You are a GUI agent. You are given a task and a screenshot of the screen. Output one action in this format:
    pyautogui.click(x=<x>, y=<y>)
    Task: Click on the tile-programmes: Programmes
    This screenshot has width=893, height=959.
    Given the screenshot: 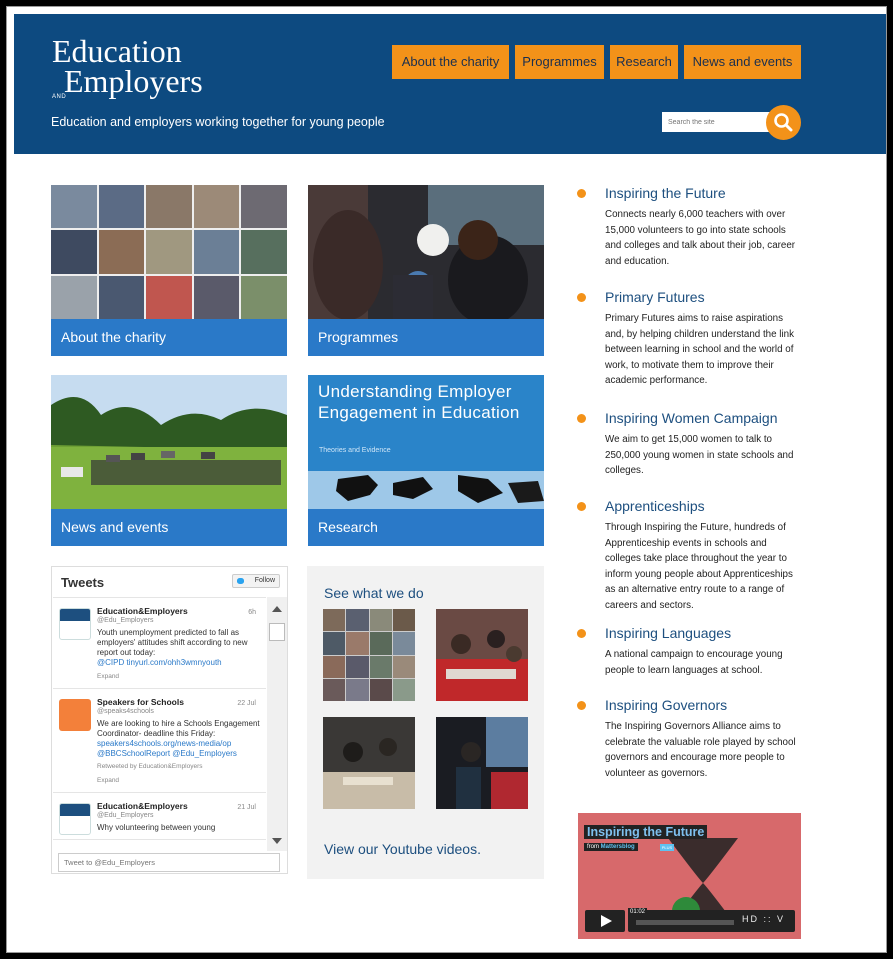 What is the action you would take?
    pyautogui.click(x=426, y=270)
    